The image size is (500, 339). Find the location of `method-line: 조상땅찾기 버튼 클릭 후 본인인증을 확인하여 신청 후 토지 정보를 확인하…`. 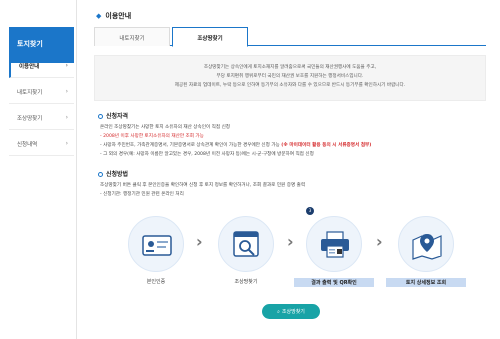

method-line: 조상땅찾기 버튼 클릭 후 본인인증을 확인하여 신청 후 토지 정보를 확인하… is located at coordinates (203, 185).